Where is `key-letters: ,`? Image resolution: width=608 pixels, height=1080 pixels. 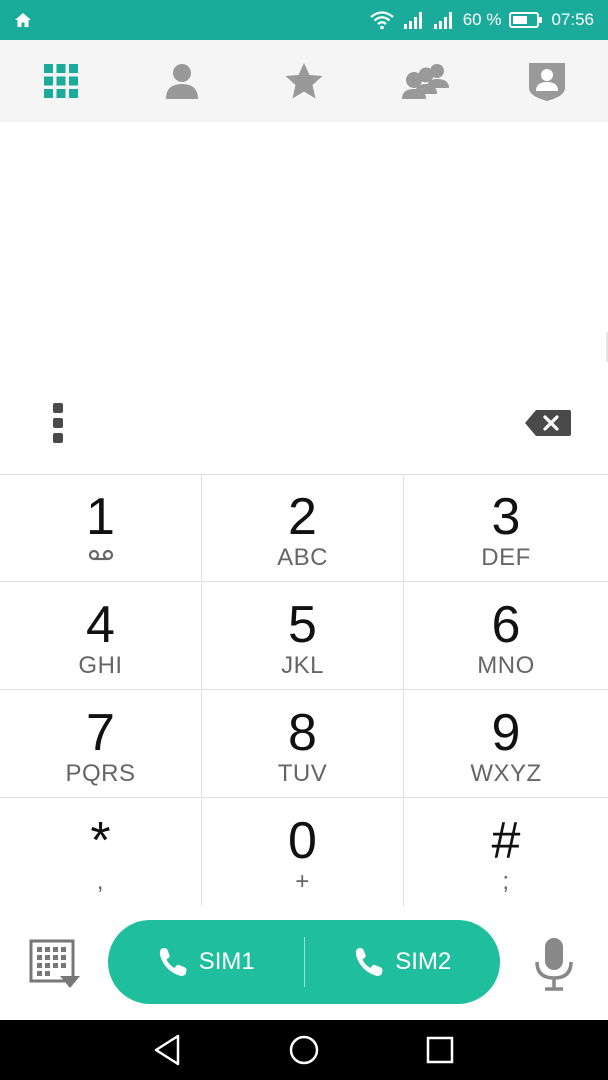
key-letters: , is located at coordinates (100, 881).